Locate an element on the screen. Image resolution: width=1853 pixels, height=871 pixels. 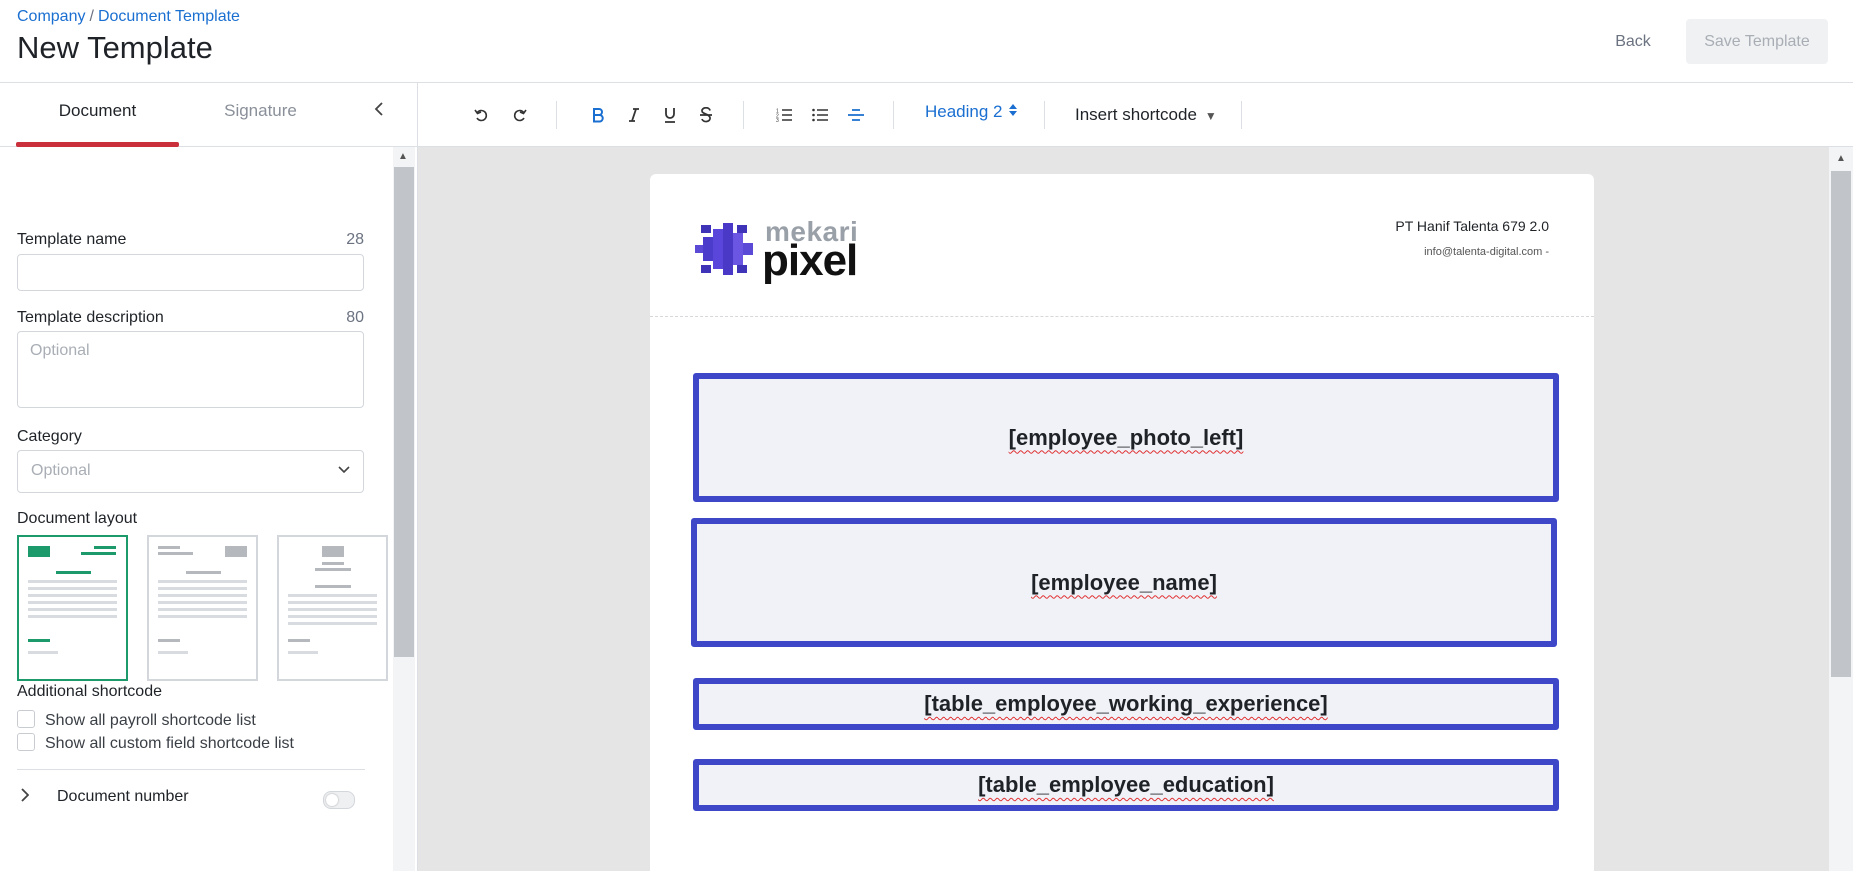
template-name-input is located at coordinates (190, 272).